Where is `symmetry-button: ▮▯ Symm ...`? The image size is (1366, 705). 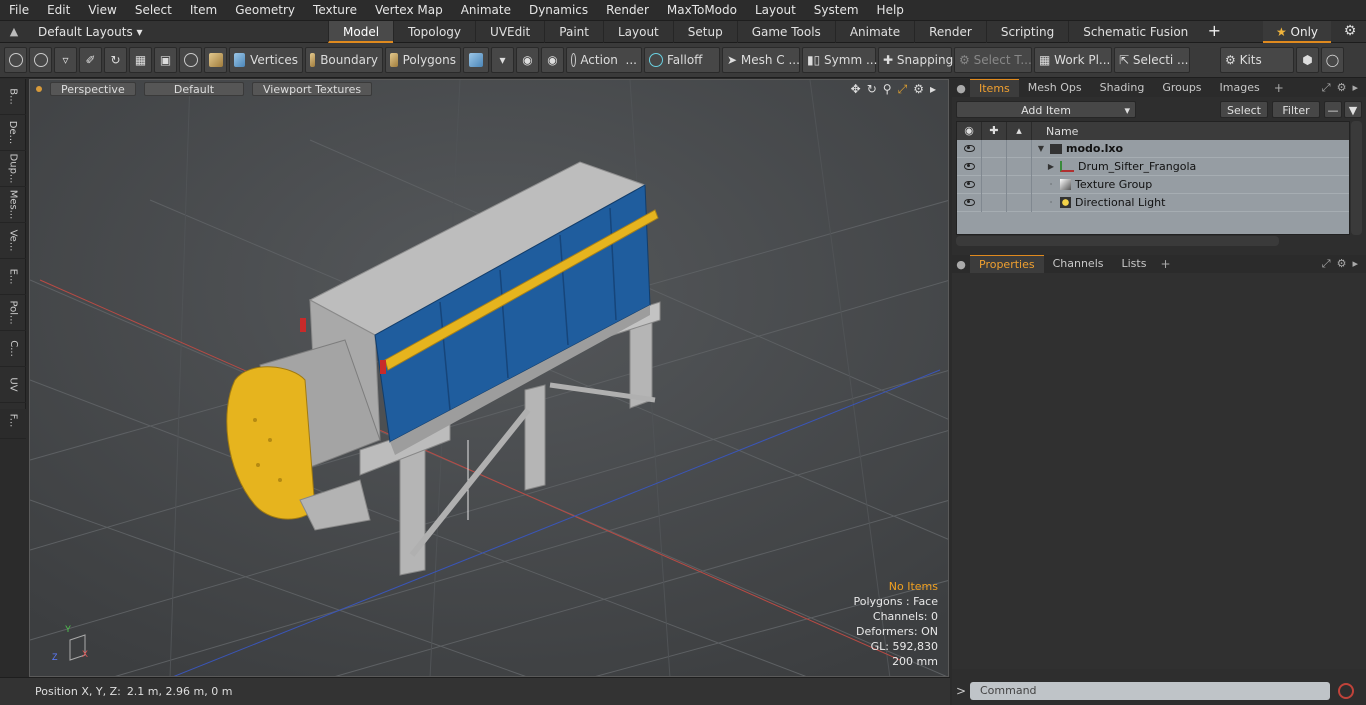 symmetry-button: ▮▯ Symm ... is located at coordinates (839, 60).